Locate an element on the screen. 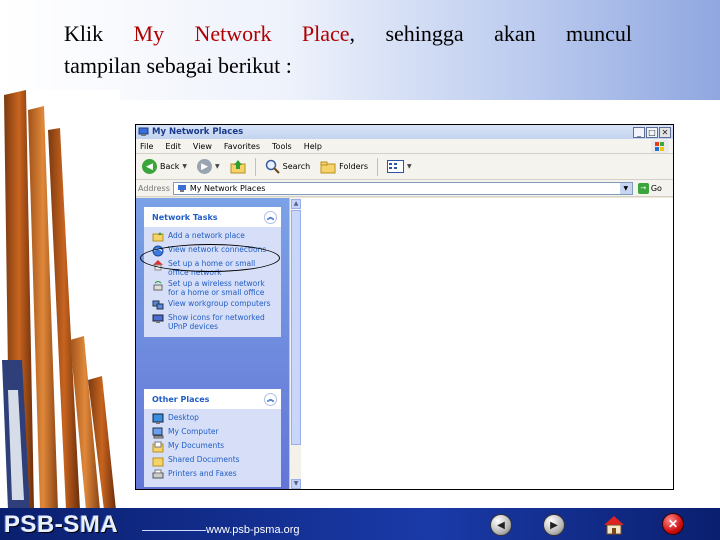 The height and width of the screenshot is (540, 720). menu-help: Help is located at coordinates (313, 146).